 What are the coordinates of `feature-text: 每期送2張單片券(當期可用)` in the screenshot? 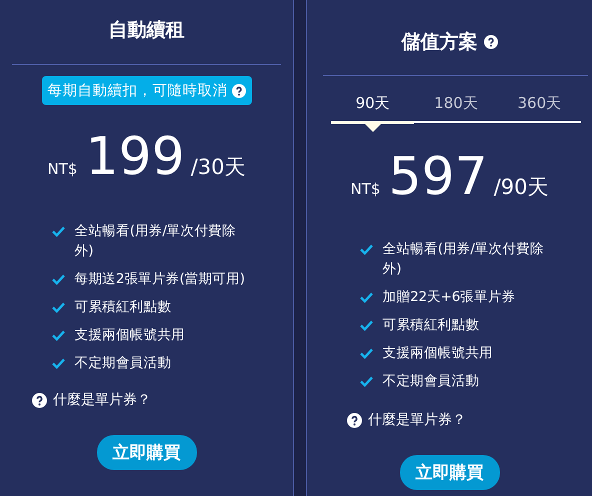 It's located at (159, 279).